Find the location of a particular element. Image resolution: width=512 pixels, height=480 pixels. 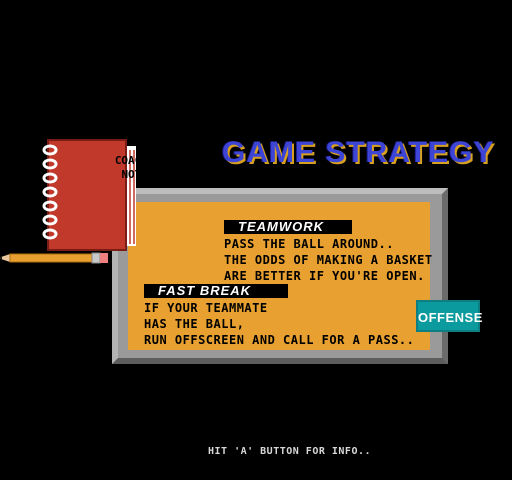

teamwork-line: ARE BETTER IF YOU'RE OPEN. is located at coordinates (324, 276).